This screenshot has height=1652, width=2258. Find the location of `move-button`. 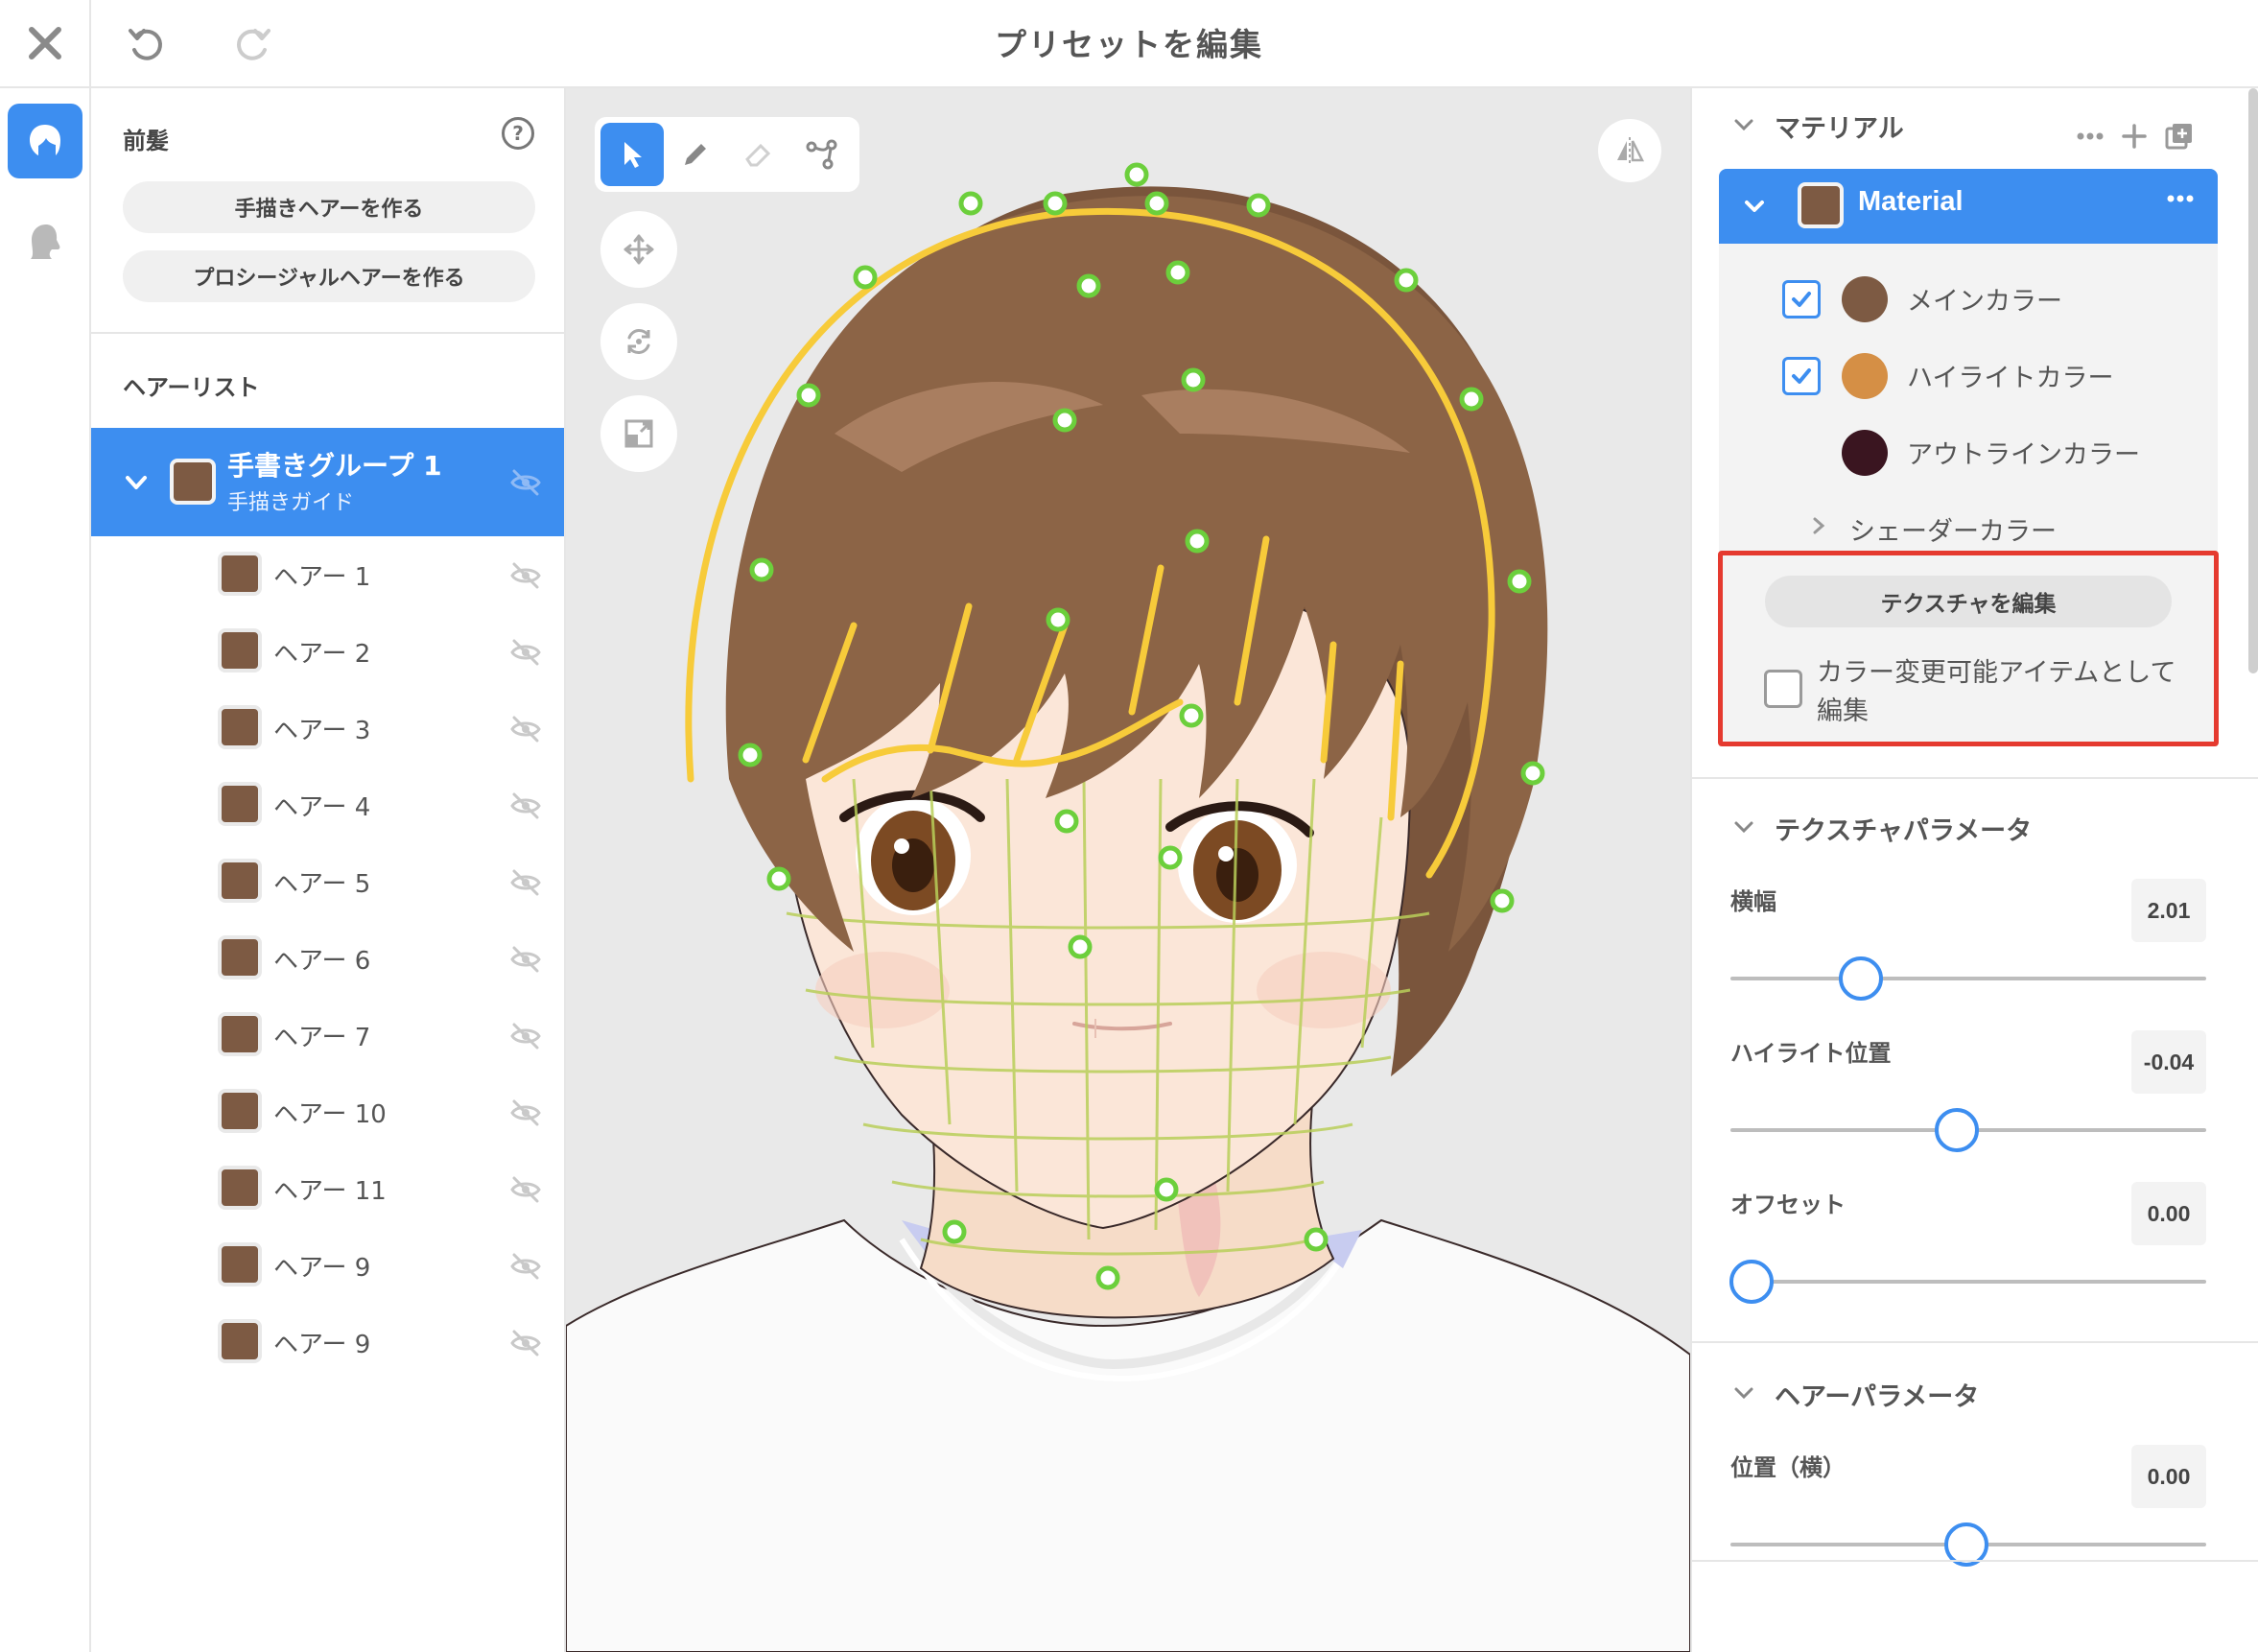

move-button is located at coordinates (638, 250).